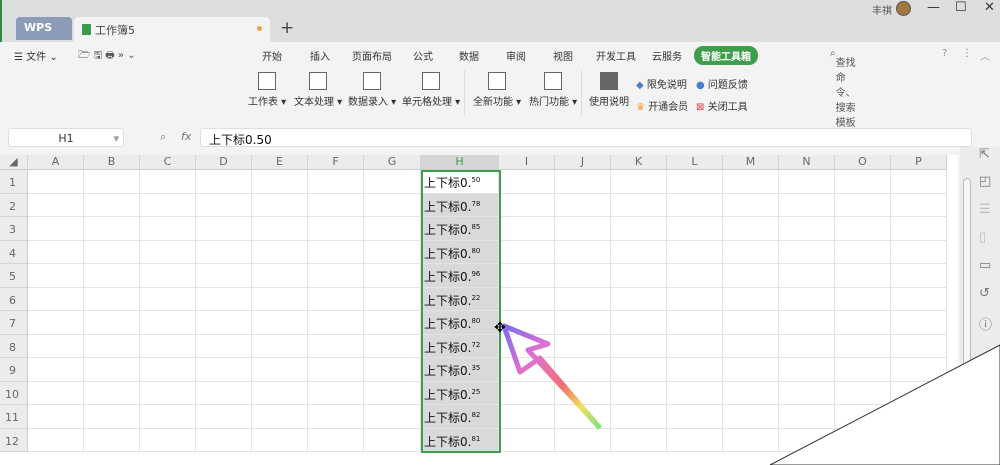 Image resolution: width=1000 pixels, height=465 pixels. What do you see at coordinates (500, 328) in the screenshot?
I see `move-cursor-icon: ✥` at bounding box center [500, 328].